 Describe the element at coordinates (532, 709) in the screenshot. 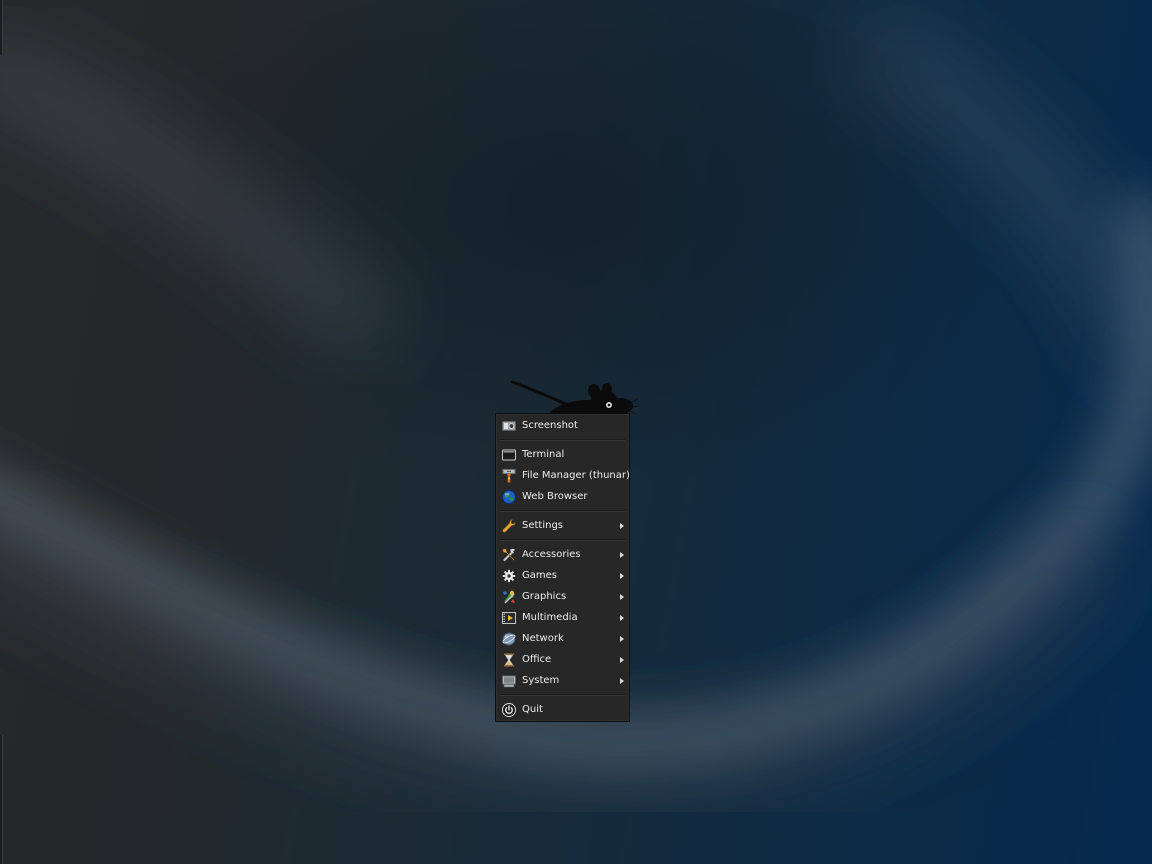

I see `menu-item-label: Quit` at that location.